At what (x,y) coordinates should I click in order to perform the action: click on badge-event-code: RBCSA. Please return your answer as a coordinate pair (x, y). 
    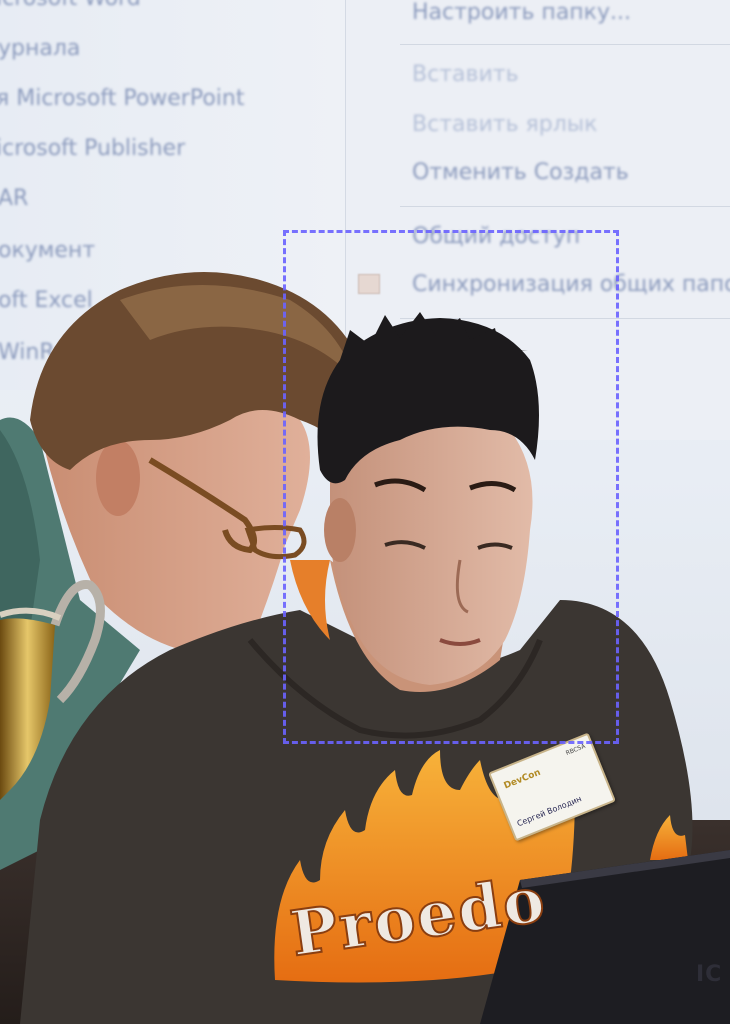
    Looking at the image, I should click on (575, 750).